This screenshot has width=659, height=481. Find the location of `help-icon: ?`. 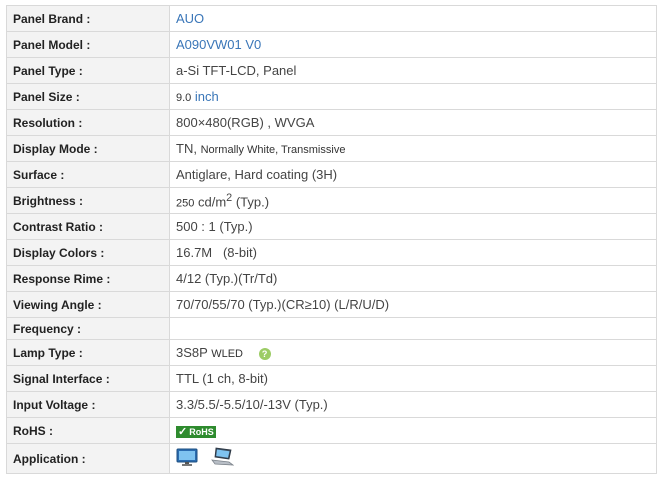

help-icon: ? is located at coordinates (264, 353).